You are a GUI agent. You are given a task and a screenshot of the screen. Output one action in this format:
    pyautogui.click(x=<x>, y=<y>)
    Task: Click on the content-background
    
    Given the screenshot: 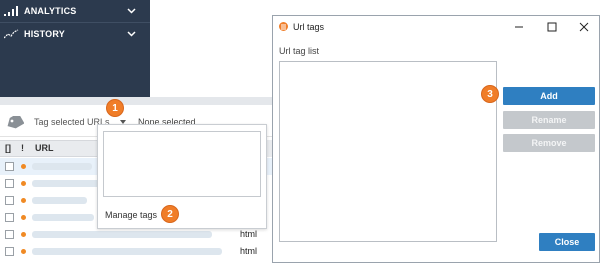 What is the action you would take?
    pyautogui.click(x=211, y=48)
    